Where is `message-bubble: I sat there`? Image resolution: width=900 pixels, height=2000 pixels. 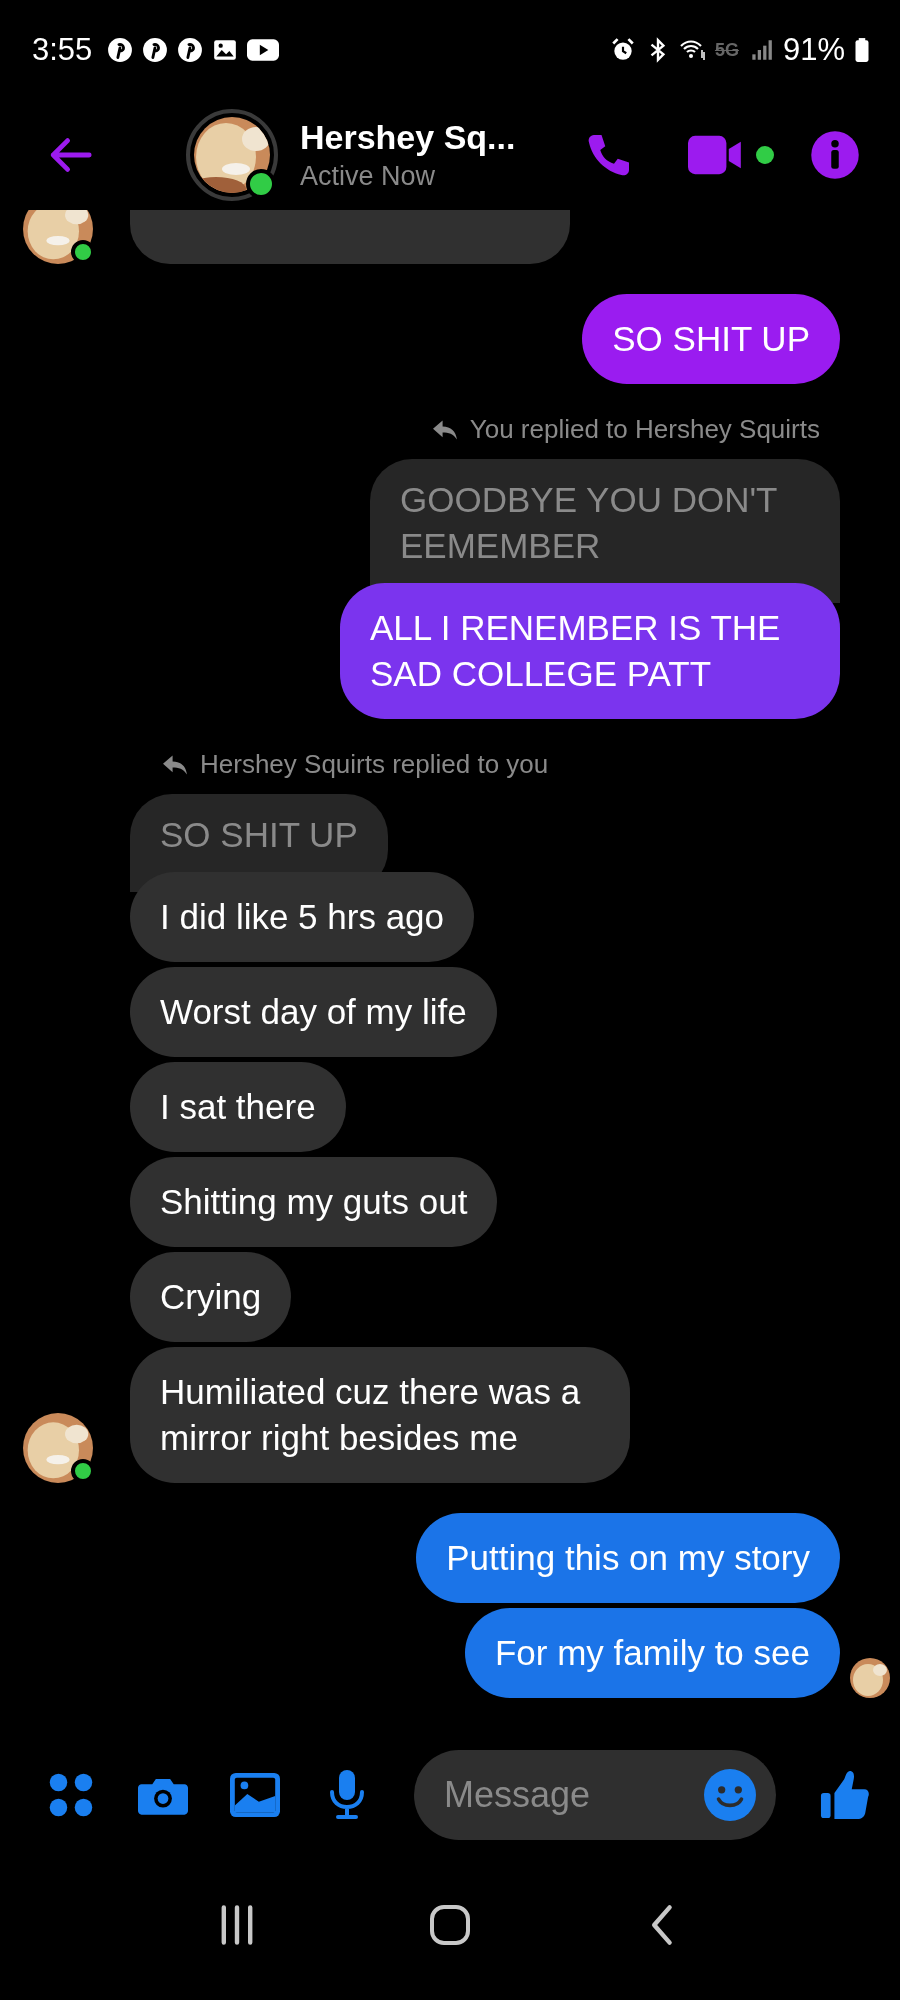 message-bubble: I sat there is located at coordinates (238, 1107).